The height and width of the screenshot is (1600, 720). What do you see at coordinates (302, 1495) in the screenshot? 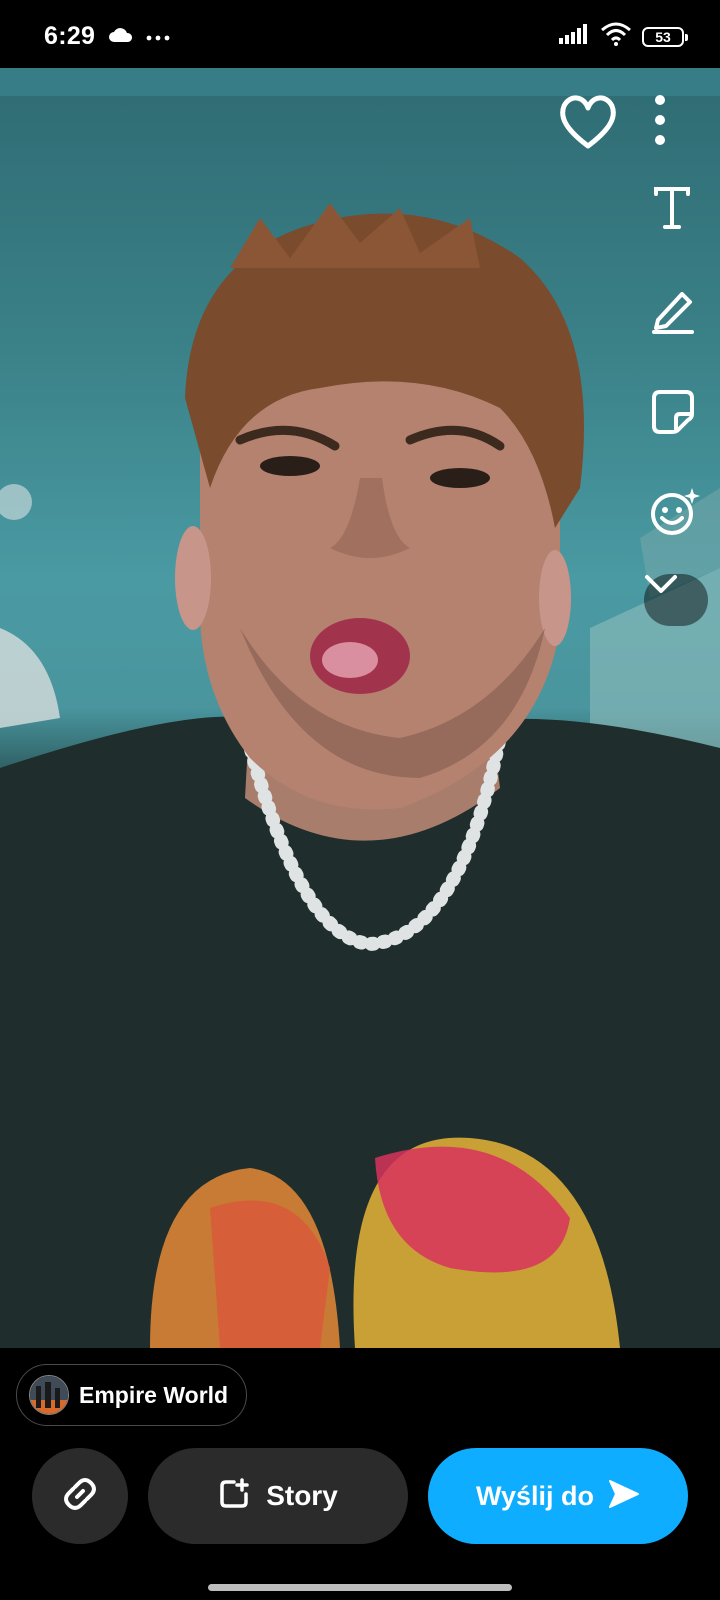
I see `story-label: Story` at bounding box center [302, 1495].